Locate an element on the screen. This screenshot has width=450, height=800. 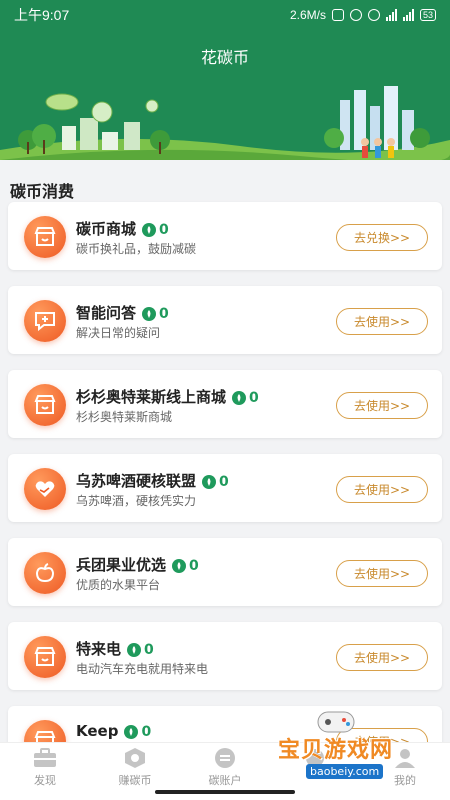
nfc-icon is located at coordinates (337, 15).